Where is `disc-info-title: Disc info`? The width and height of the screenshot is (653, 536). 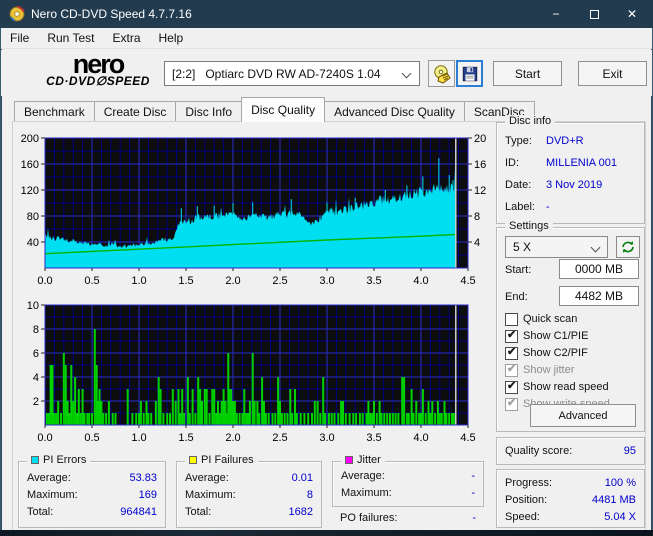 disc-info-title: Disc info is located at coordinates (530, 121).